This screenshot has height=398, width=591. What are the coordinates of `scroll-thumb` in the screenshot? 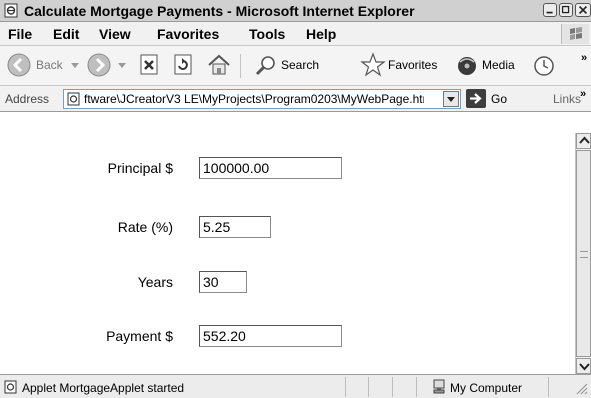 It's located at (583, 253).